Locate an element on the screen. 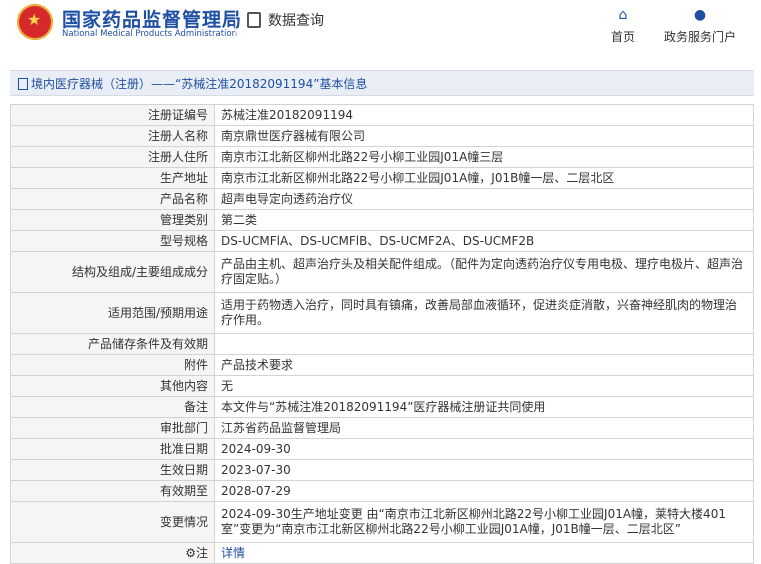  row-value: 江苏省药品监督管理局 is located at coordinates (484, 428).